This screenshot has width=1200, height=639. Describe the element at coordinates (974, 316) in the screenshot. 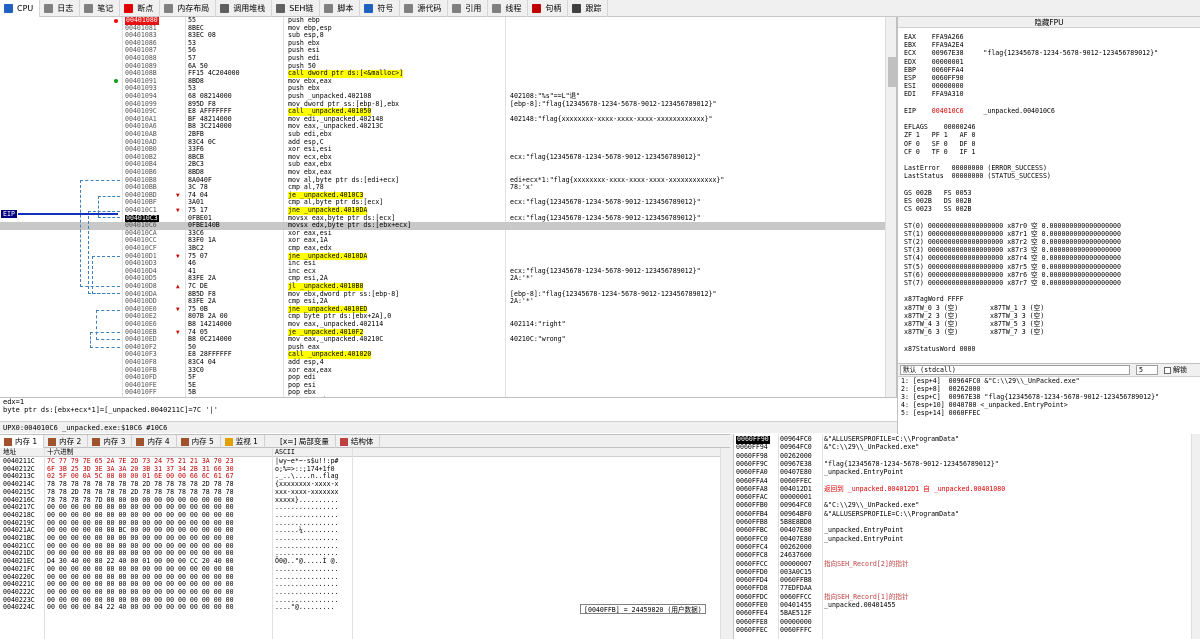

I see `register-line: x87TW_2 3 (空) x87TW_3 3 (空)` at that location.